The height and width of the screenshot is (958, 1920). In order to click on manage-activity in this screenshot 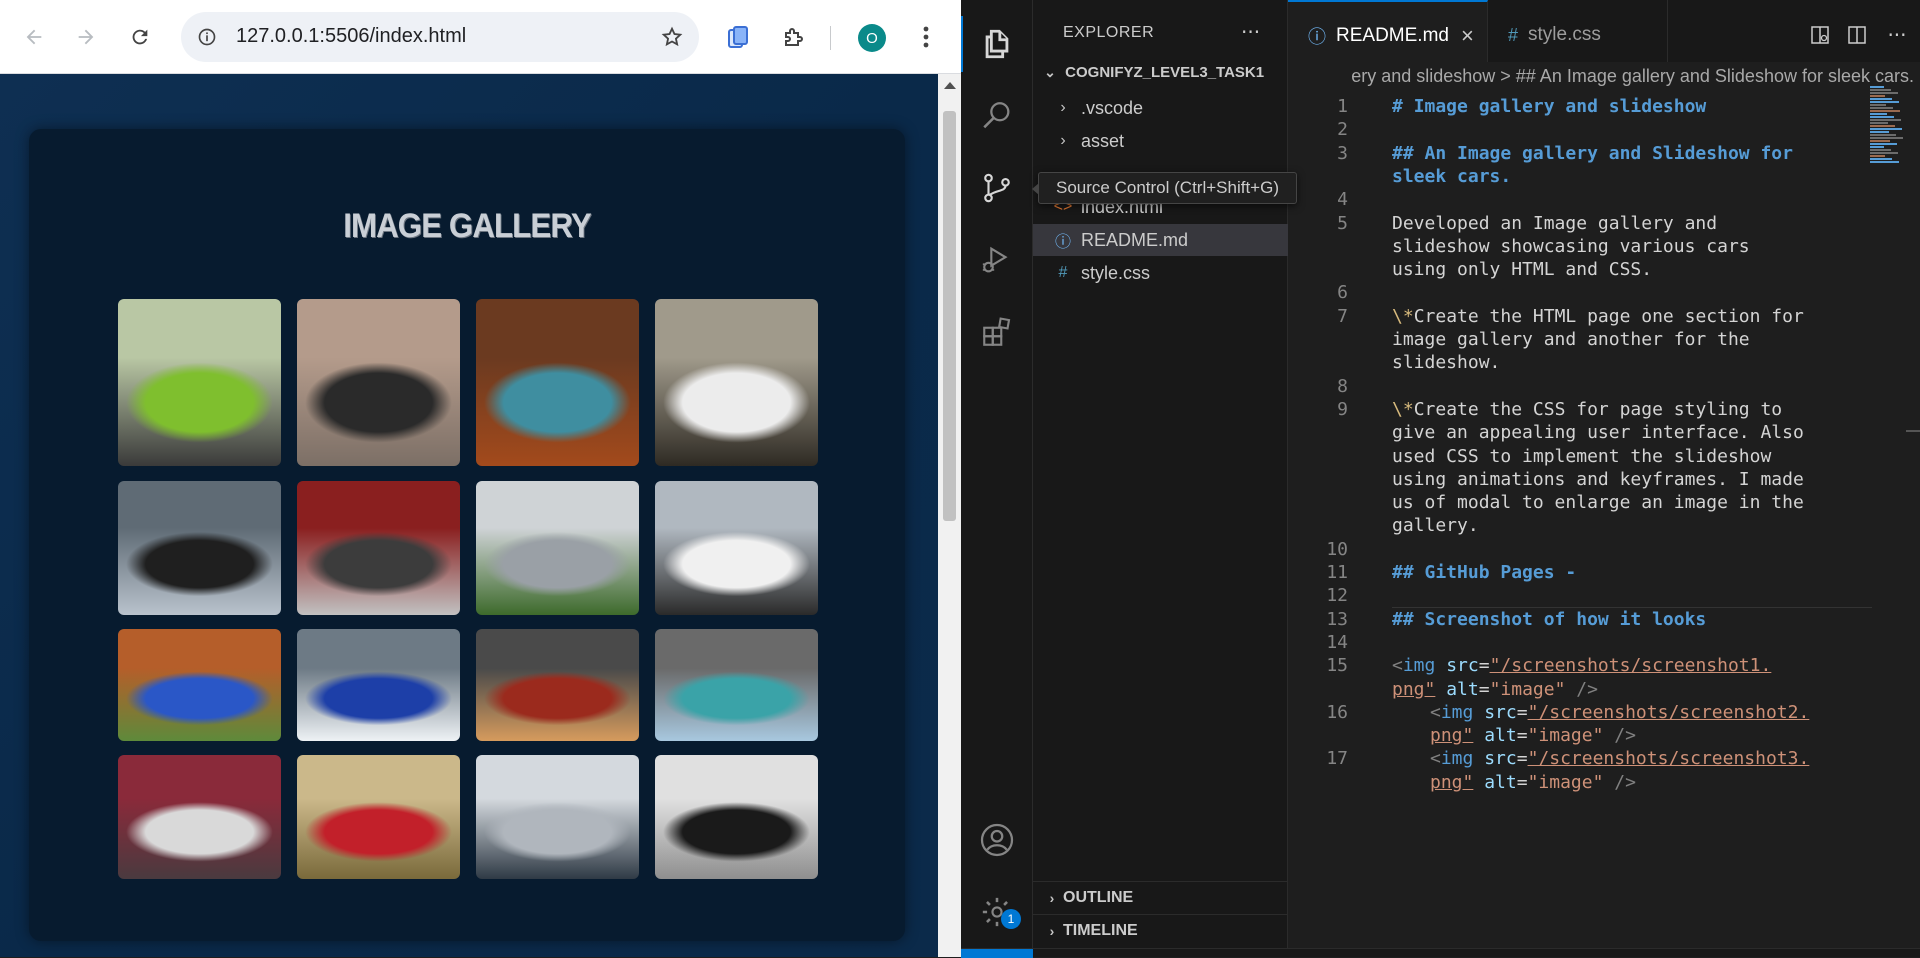, I will do `click(997, 912)`.